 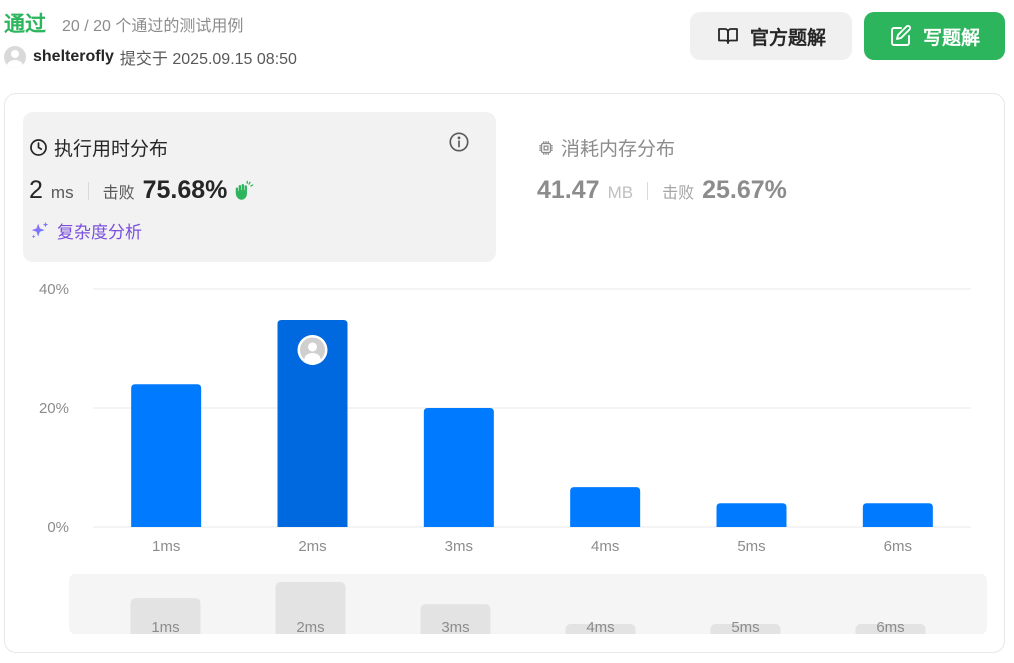 I want to click on submit-time: 提交于 2025.09.15 08:50, so click(x=208, y=59).